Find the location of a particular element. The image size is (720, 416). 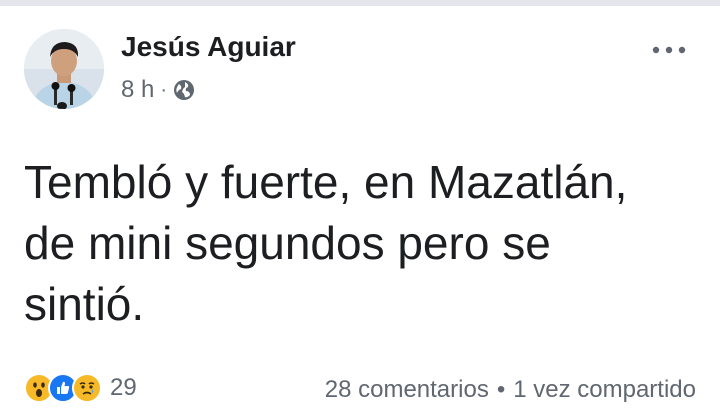

shares-link: 1 vez compartido is located at coordinates (604, 390).